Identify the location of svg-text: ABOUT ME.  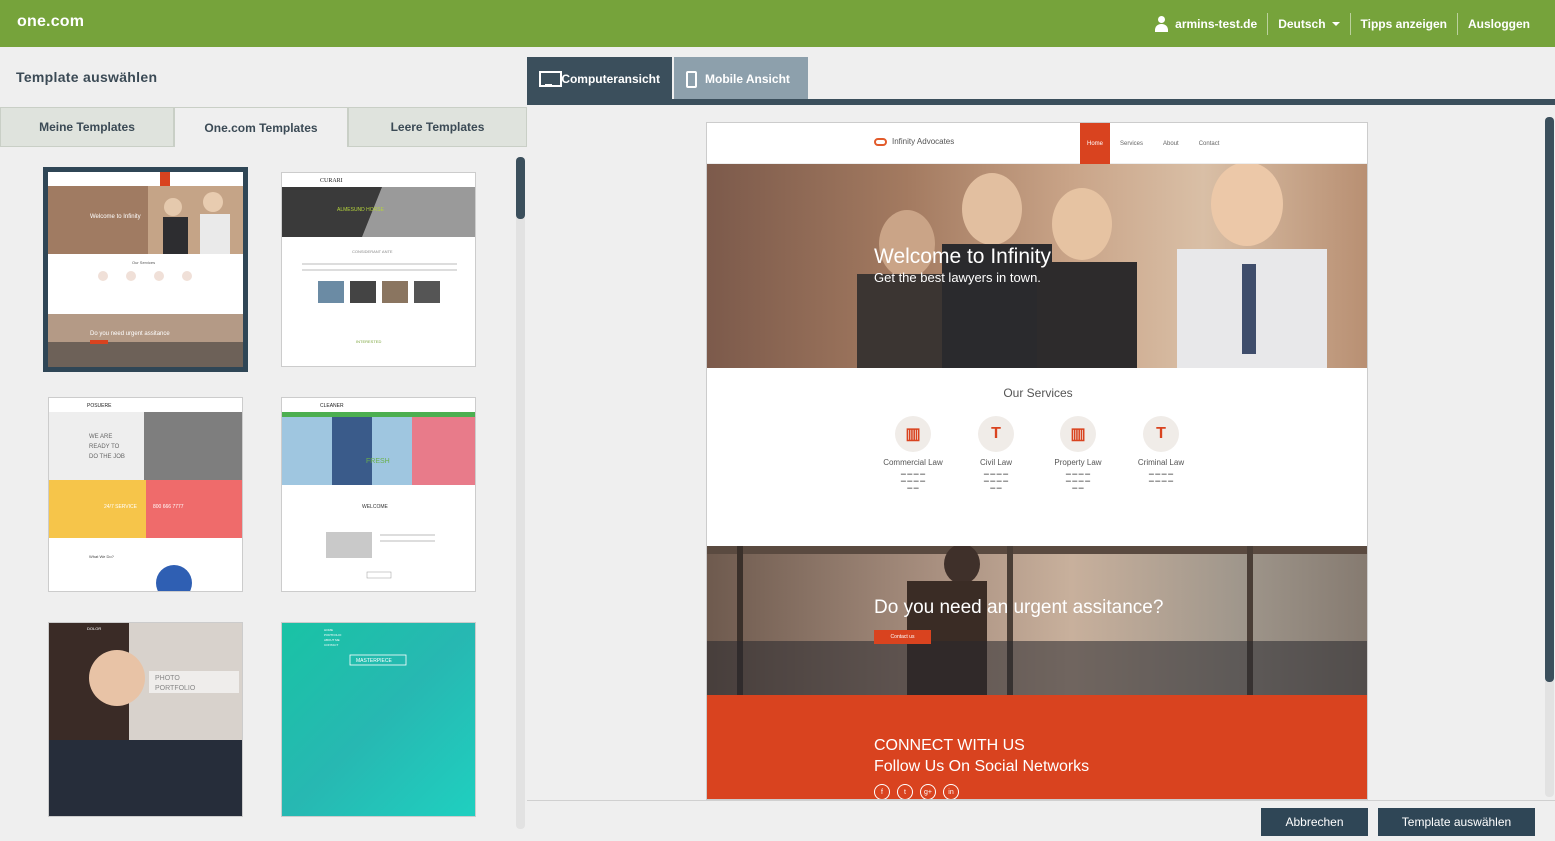
(332, 640).